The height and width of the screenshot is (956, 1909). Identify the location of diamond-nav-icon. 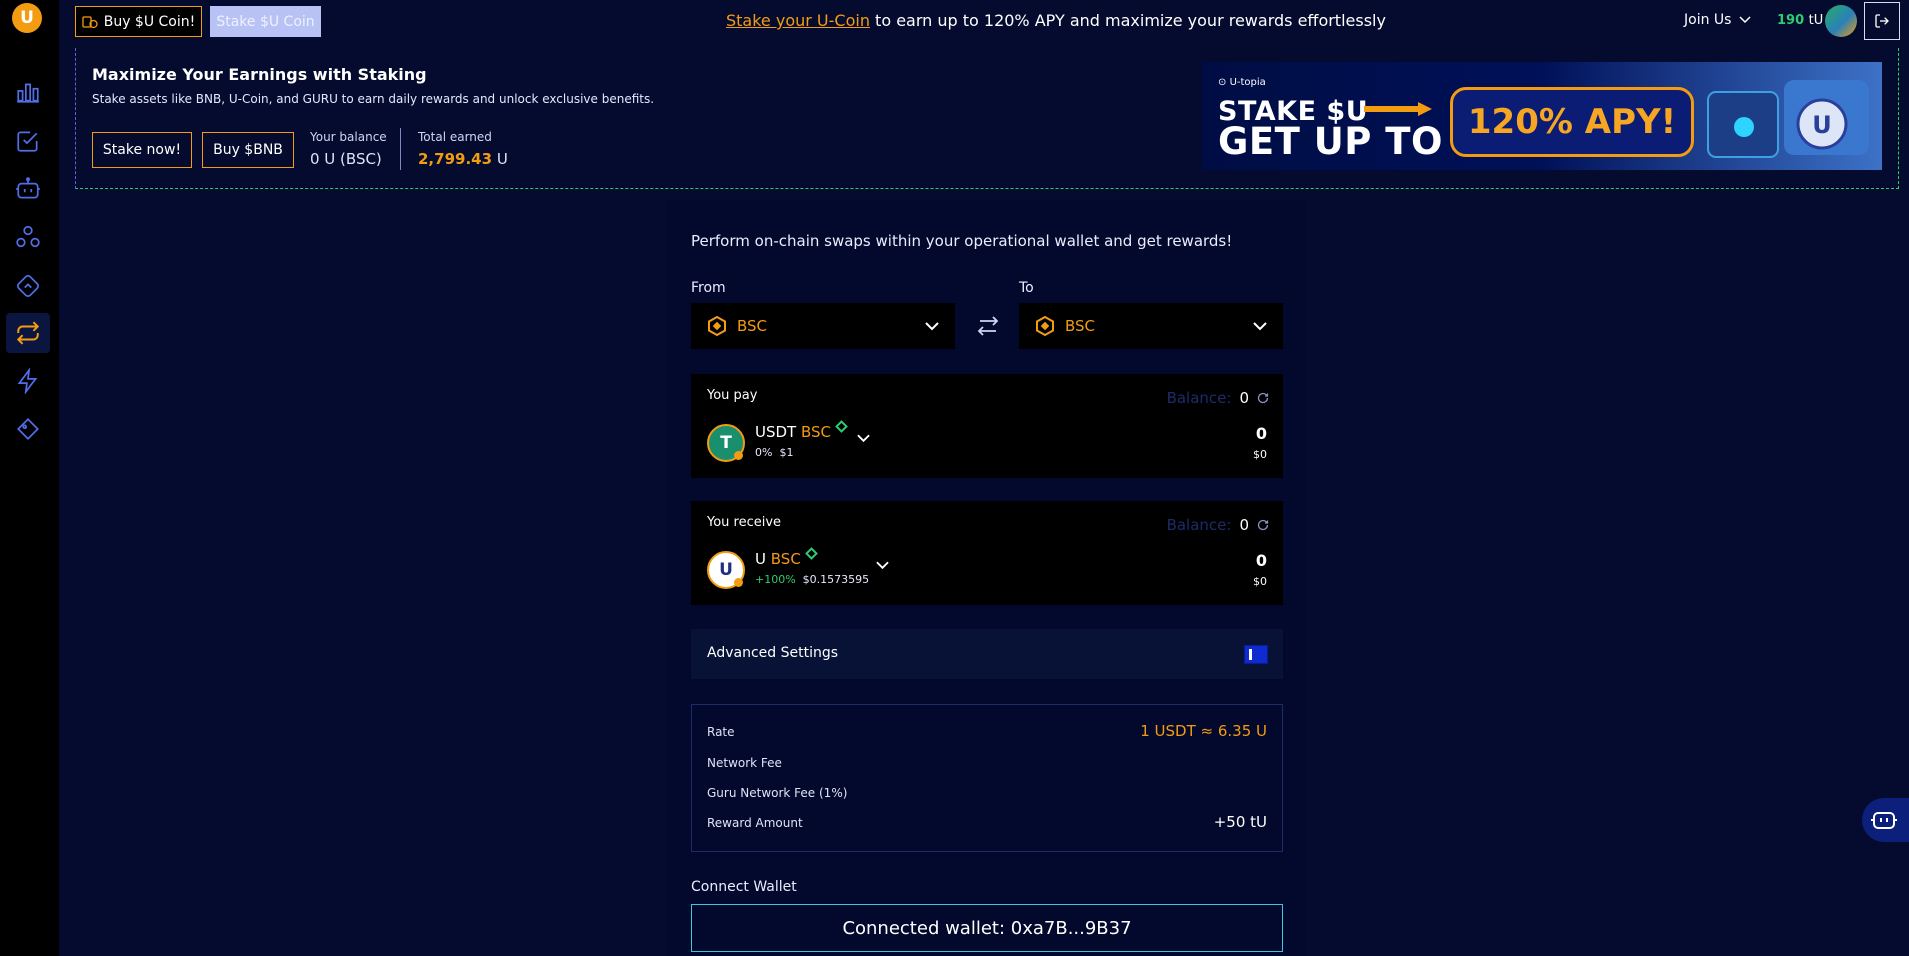
(28, 286).